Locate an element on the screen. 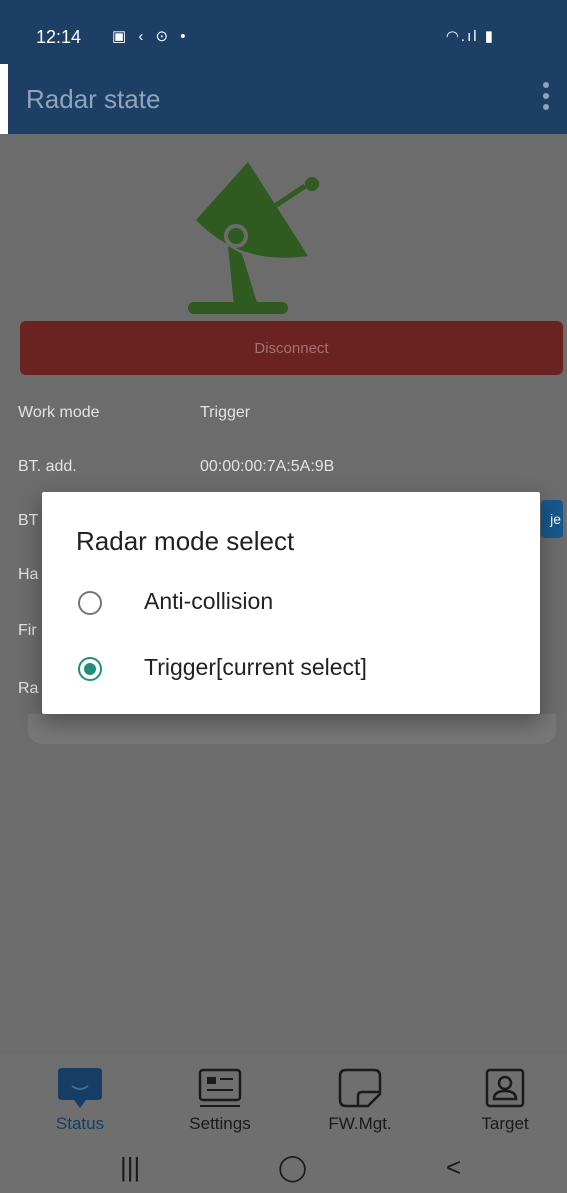  home-button: ◯ is located at coordinates (292, 1167).